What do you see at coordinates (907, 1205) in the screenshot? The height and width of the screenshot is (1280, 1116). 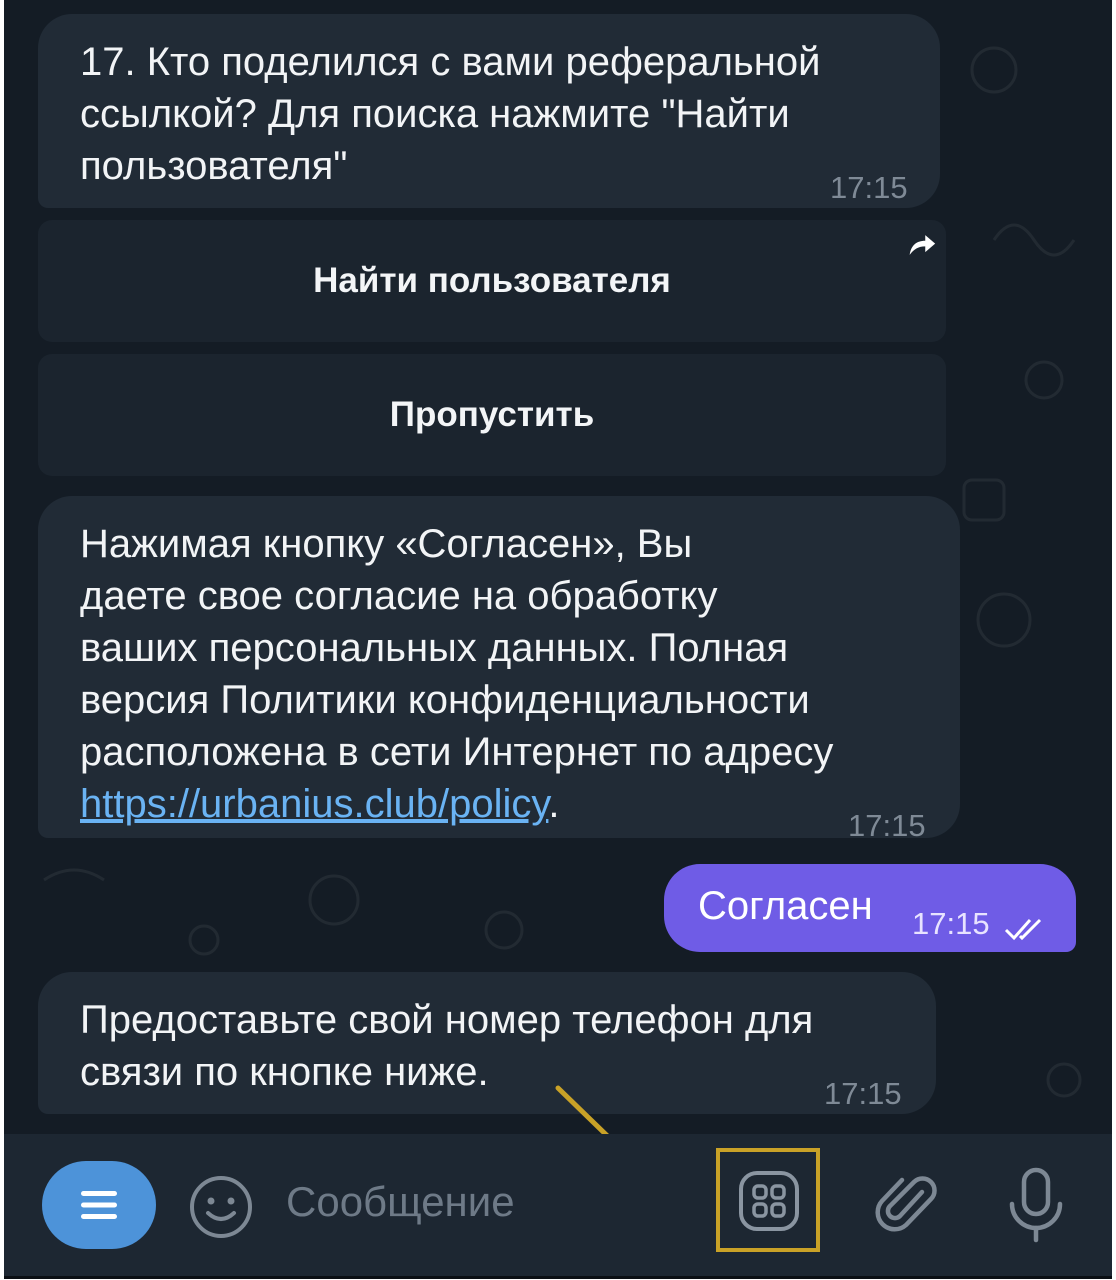 I see `attach-icon` at bounding box center [907, 1205].